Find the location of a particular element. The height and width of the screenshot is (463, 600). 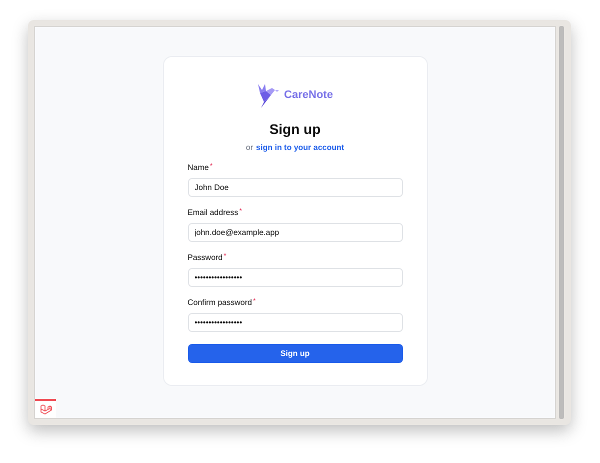

signin-link: sign in to your account is located at coordinates (300, 147).